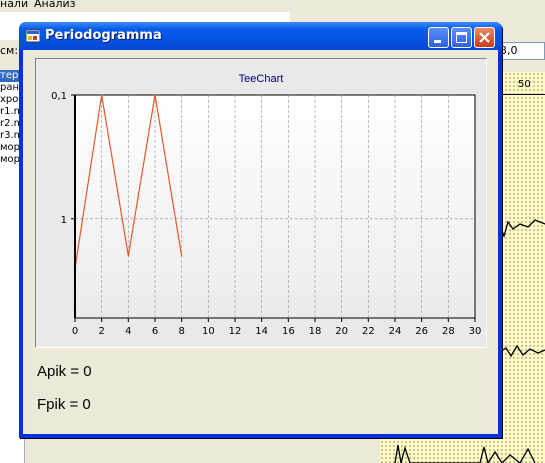  I want to click on maximize-icon, so click(461, 37).